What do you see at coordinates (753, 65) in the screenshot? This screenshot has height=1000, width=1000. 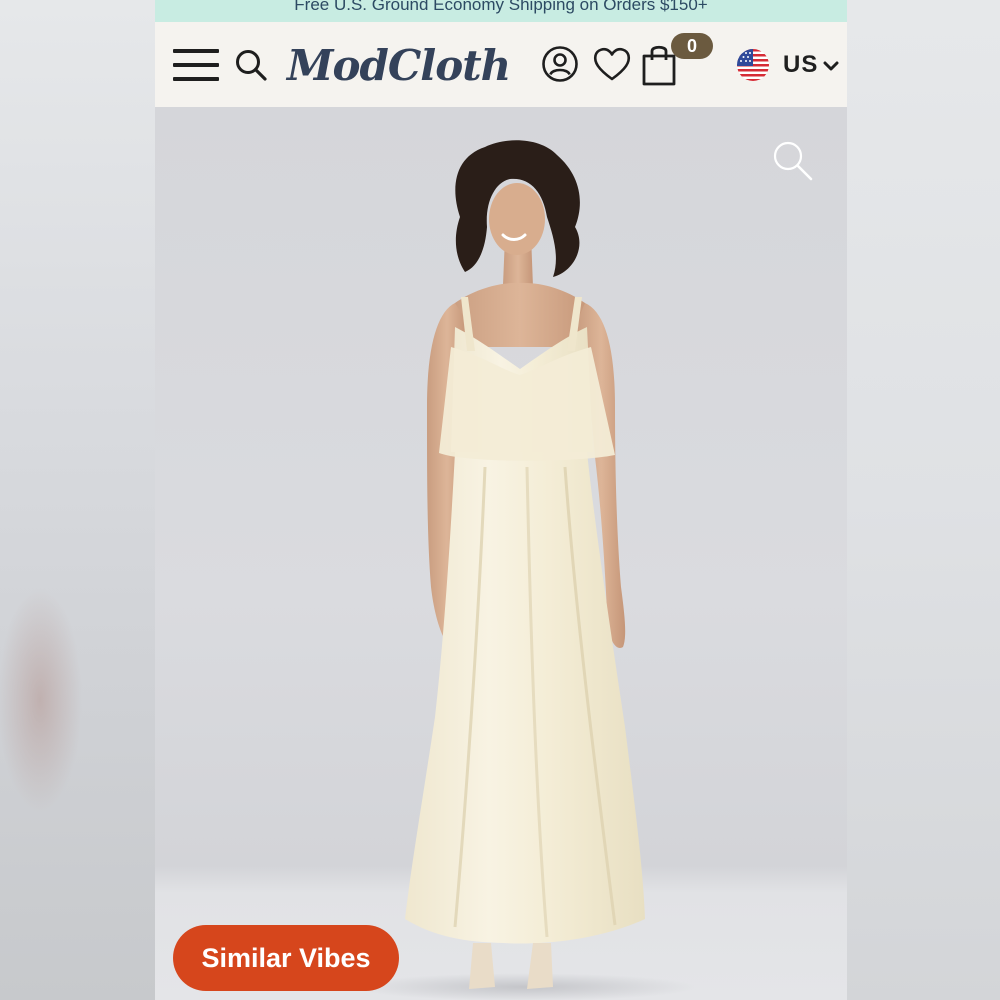 I see `us-flag-icon` at bounding box center [753, 65].